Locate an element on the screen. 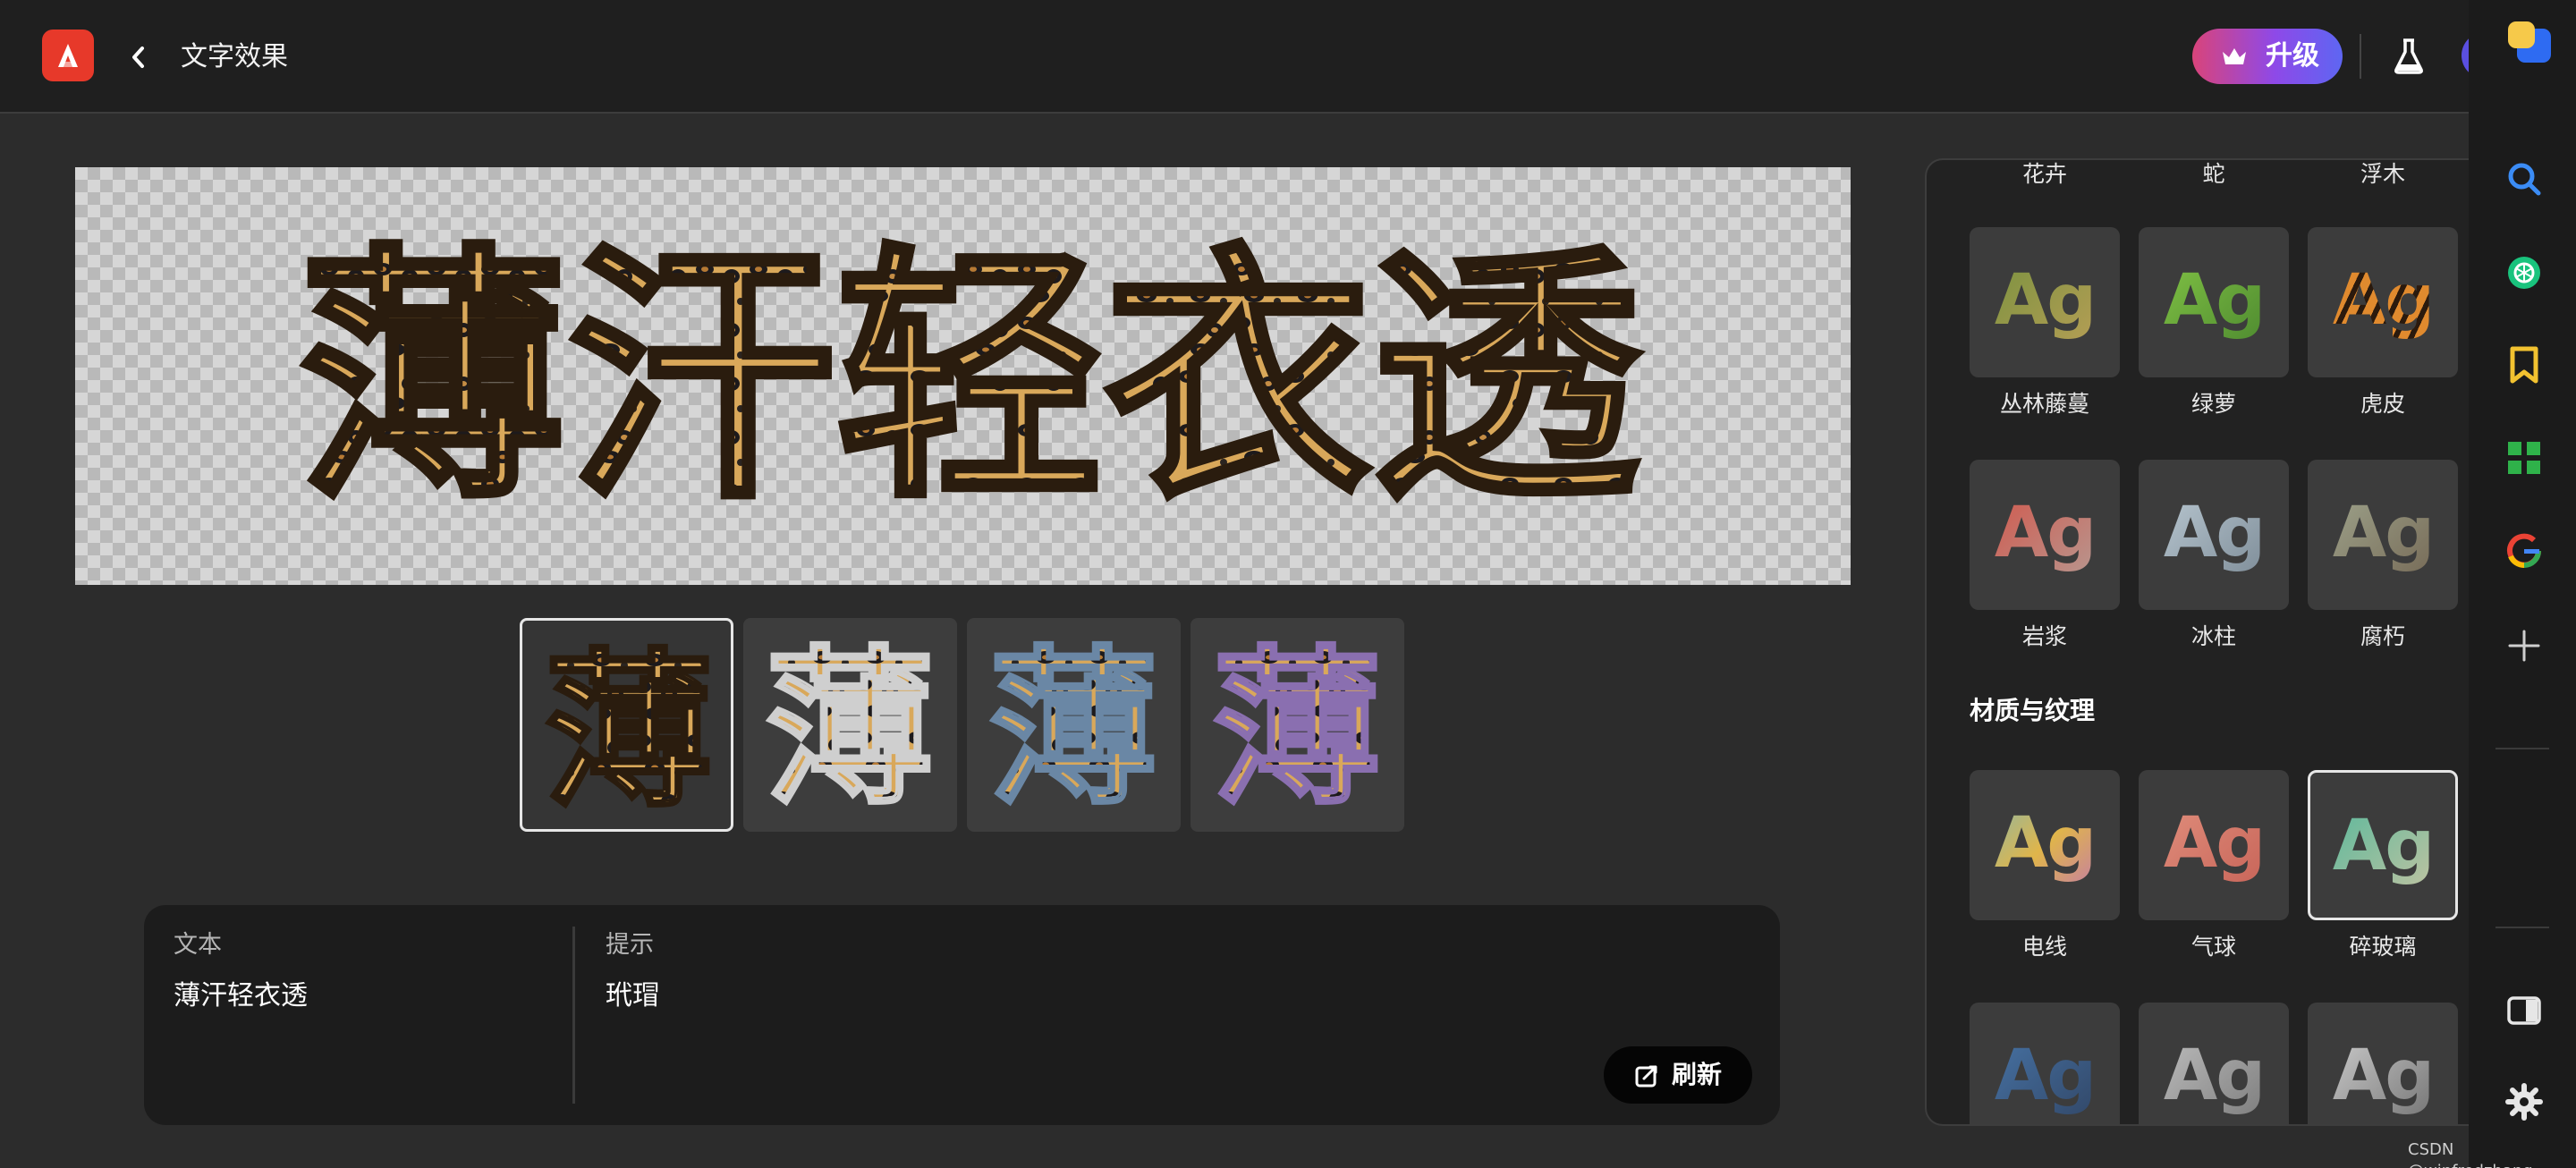 This screenshot has height=1168, width=2576. watermark: CSDN @winfredzhang is located at coordinates (2470, 1154).